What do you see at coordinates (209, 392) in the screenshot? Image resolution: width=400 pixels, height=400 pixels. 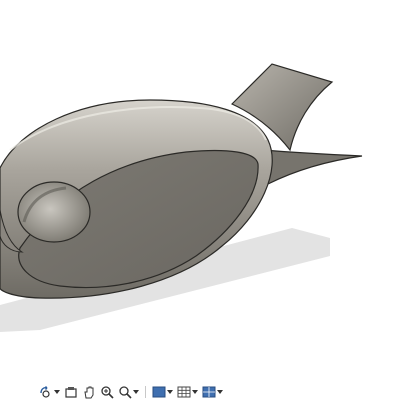 I see `viewports-icon` at bounding box center [209, 392].